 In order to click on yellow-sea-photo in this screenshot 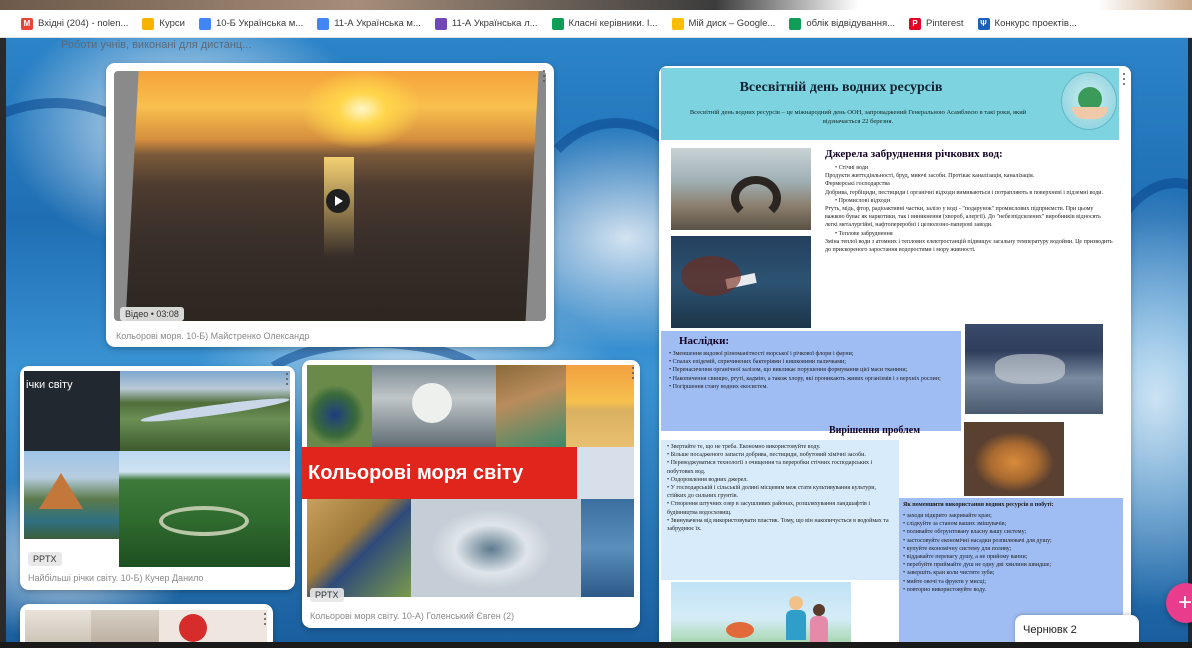, I will do `click(600, 406)`.